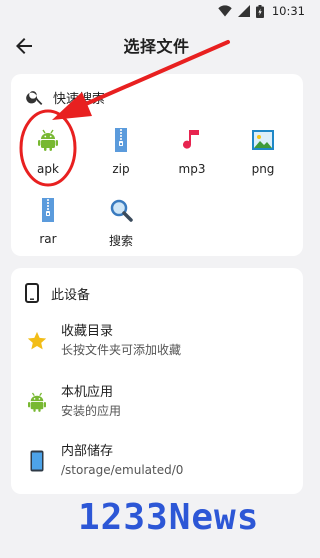  I want to click on star-icon, so click(37, 341).